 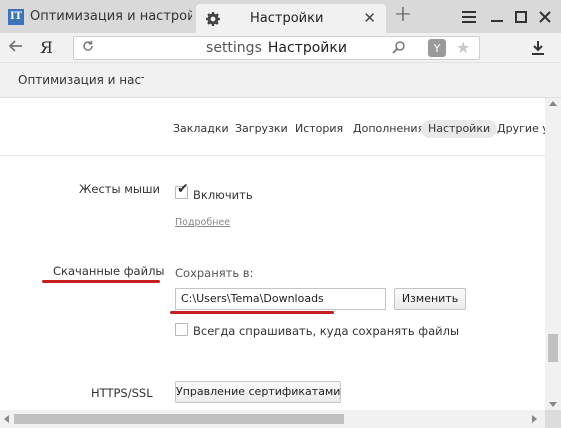 What do you see at coordinates (430, 299) in the screenshot?
I see `change-folder-button: Изменить` at bounding box center [430, 299].